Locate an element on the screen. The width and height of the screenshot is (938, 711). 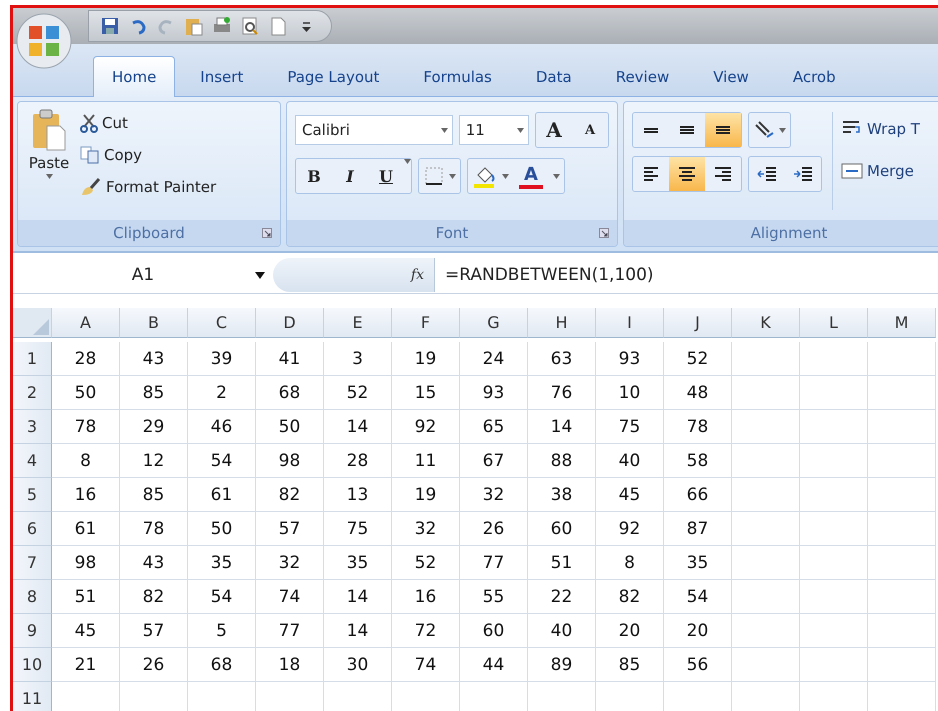
copy-icon is located at coordinates (90, 155).